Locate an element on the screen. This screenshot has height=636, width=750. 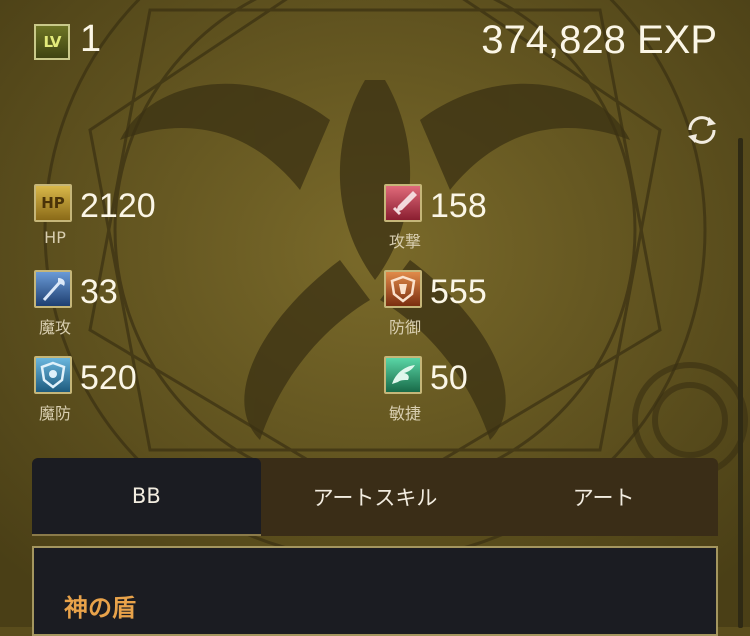
level-badge-icon: LV is located at coordinates (52, 42).